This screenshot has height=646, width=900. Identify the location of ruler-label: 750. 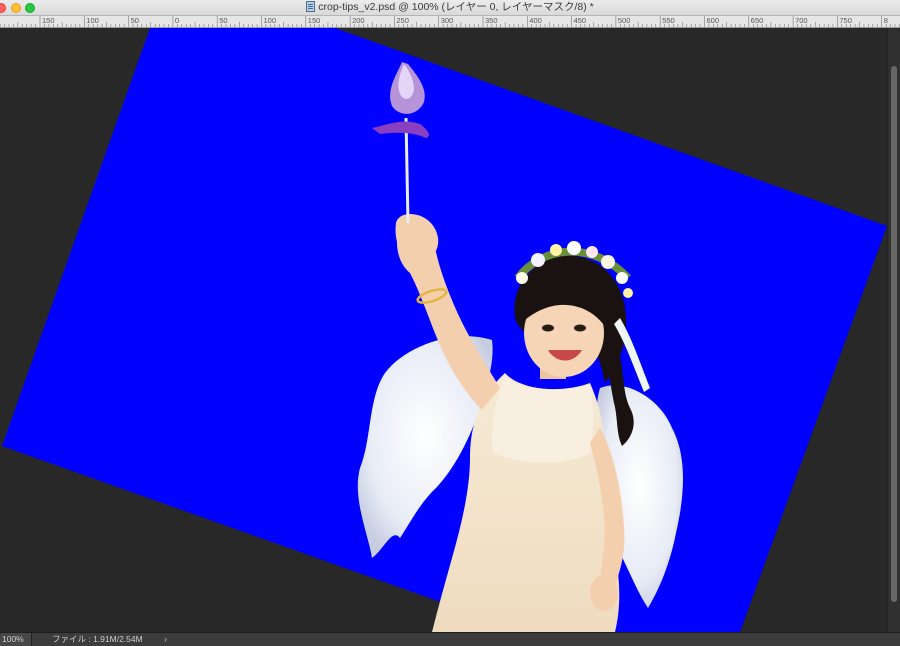
(845, 20).